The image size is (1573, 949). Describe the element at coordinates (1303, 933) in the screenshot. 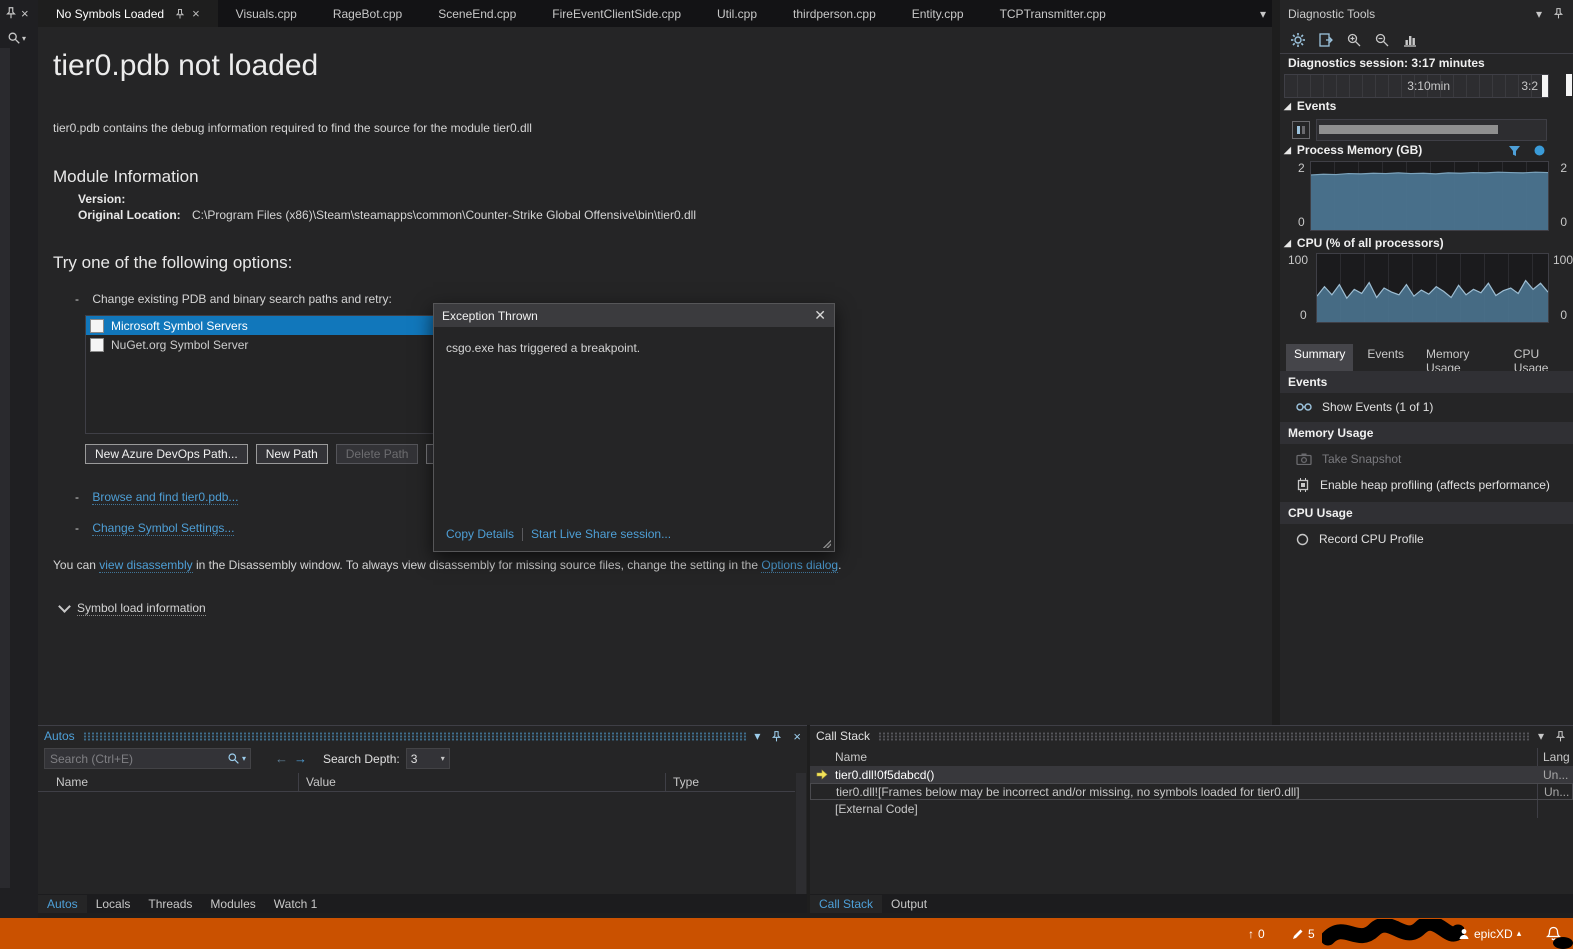

I see `pending-edits-indicator: 5` at that location.